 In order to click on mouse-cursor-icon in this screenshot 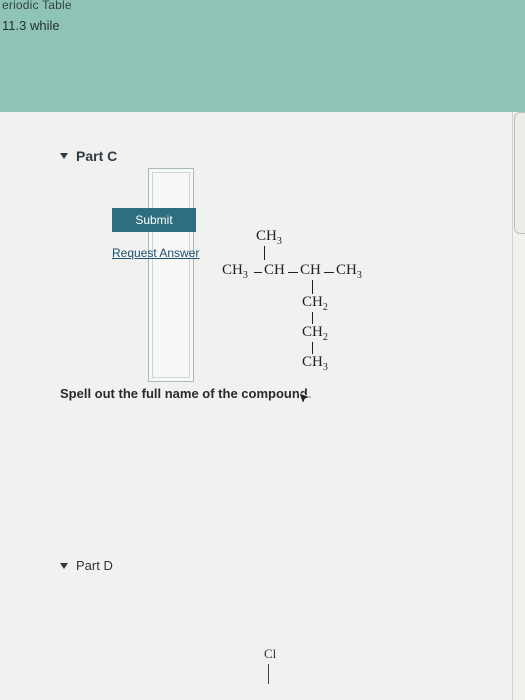, I will do `click(305, 399)`.